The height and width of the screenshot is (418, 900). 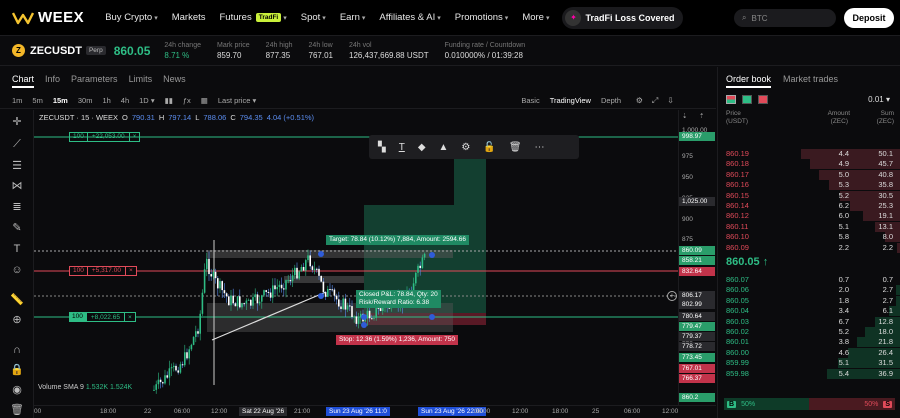 What do you see at coordinates (17, 270) in the screenshot?
I see `emoji-icon: ☺` at bounding box center [17, 270].